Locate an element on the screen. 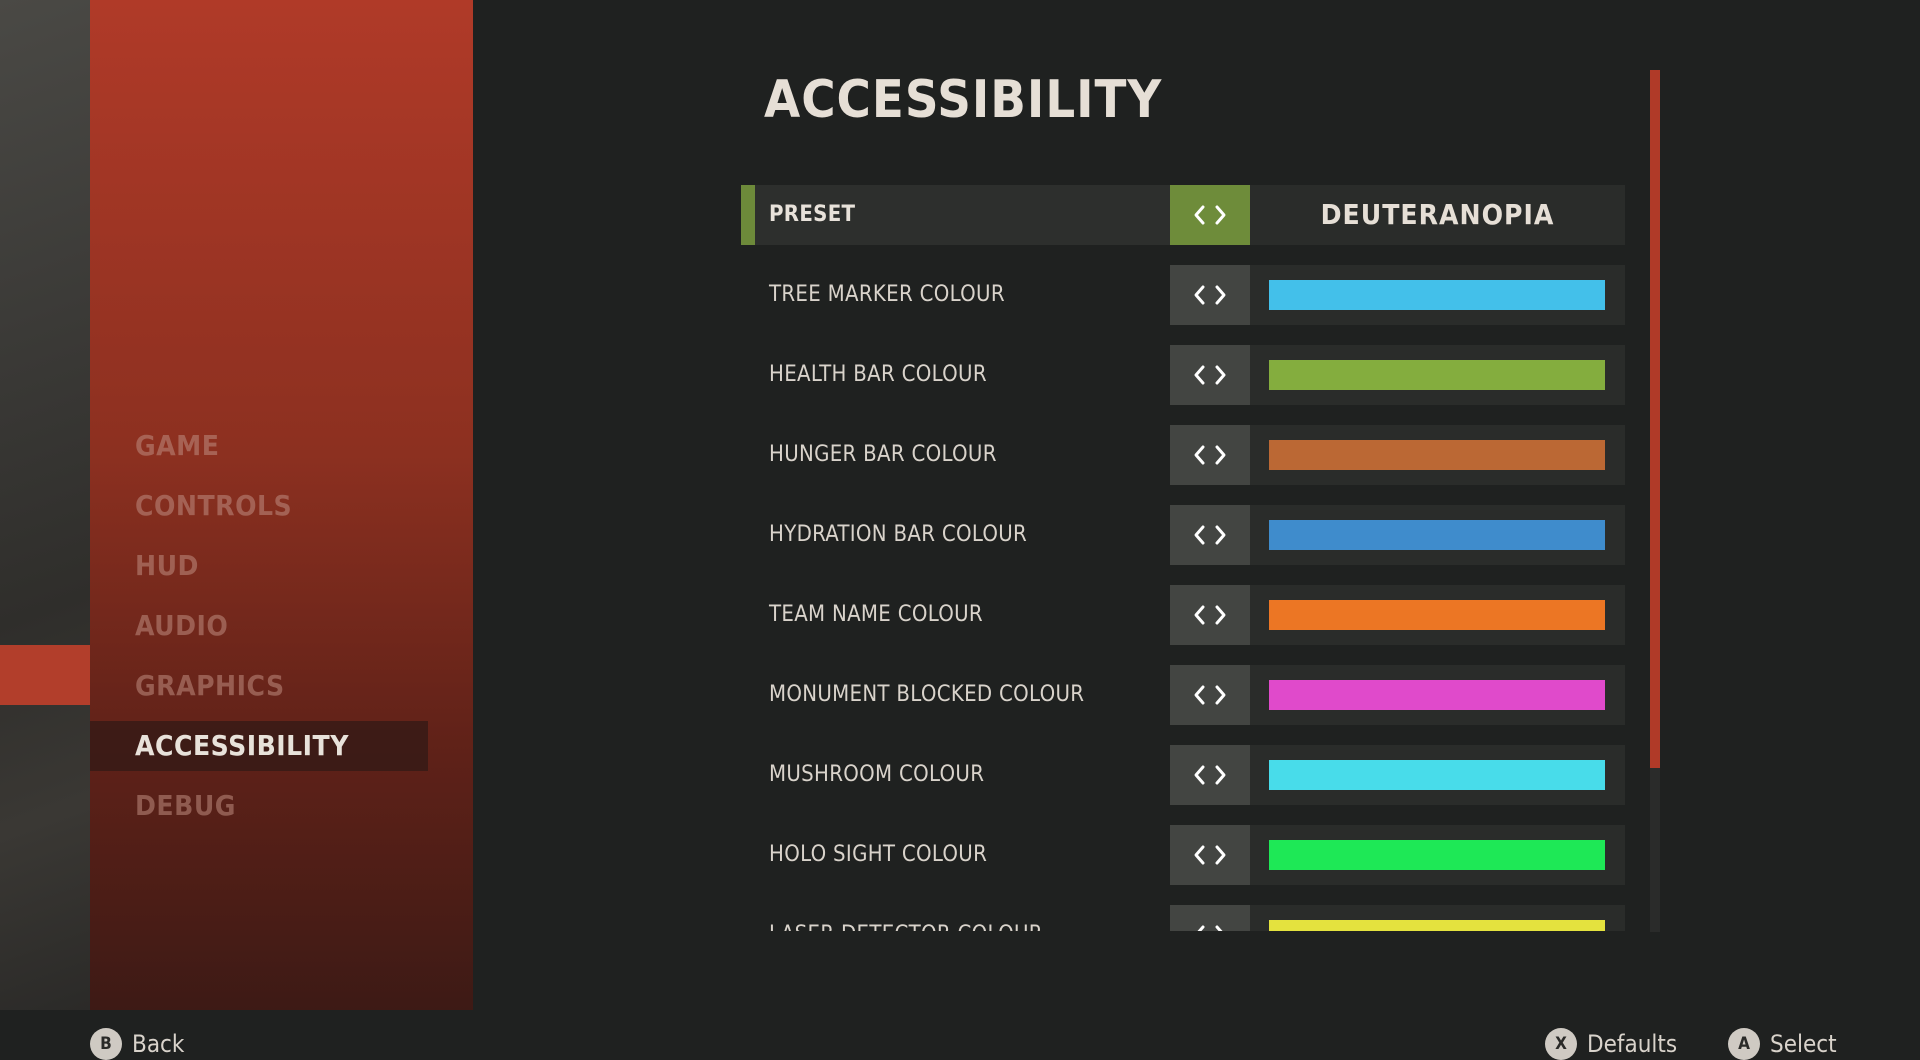 This screenshot has height=1060, width=1920. preset-label: PRESET is located at coordinates (812, 214).